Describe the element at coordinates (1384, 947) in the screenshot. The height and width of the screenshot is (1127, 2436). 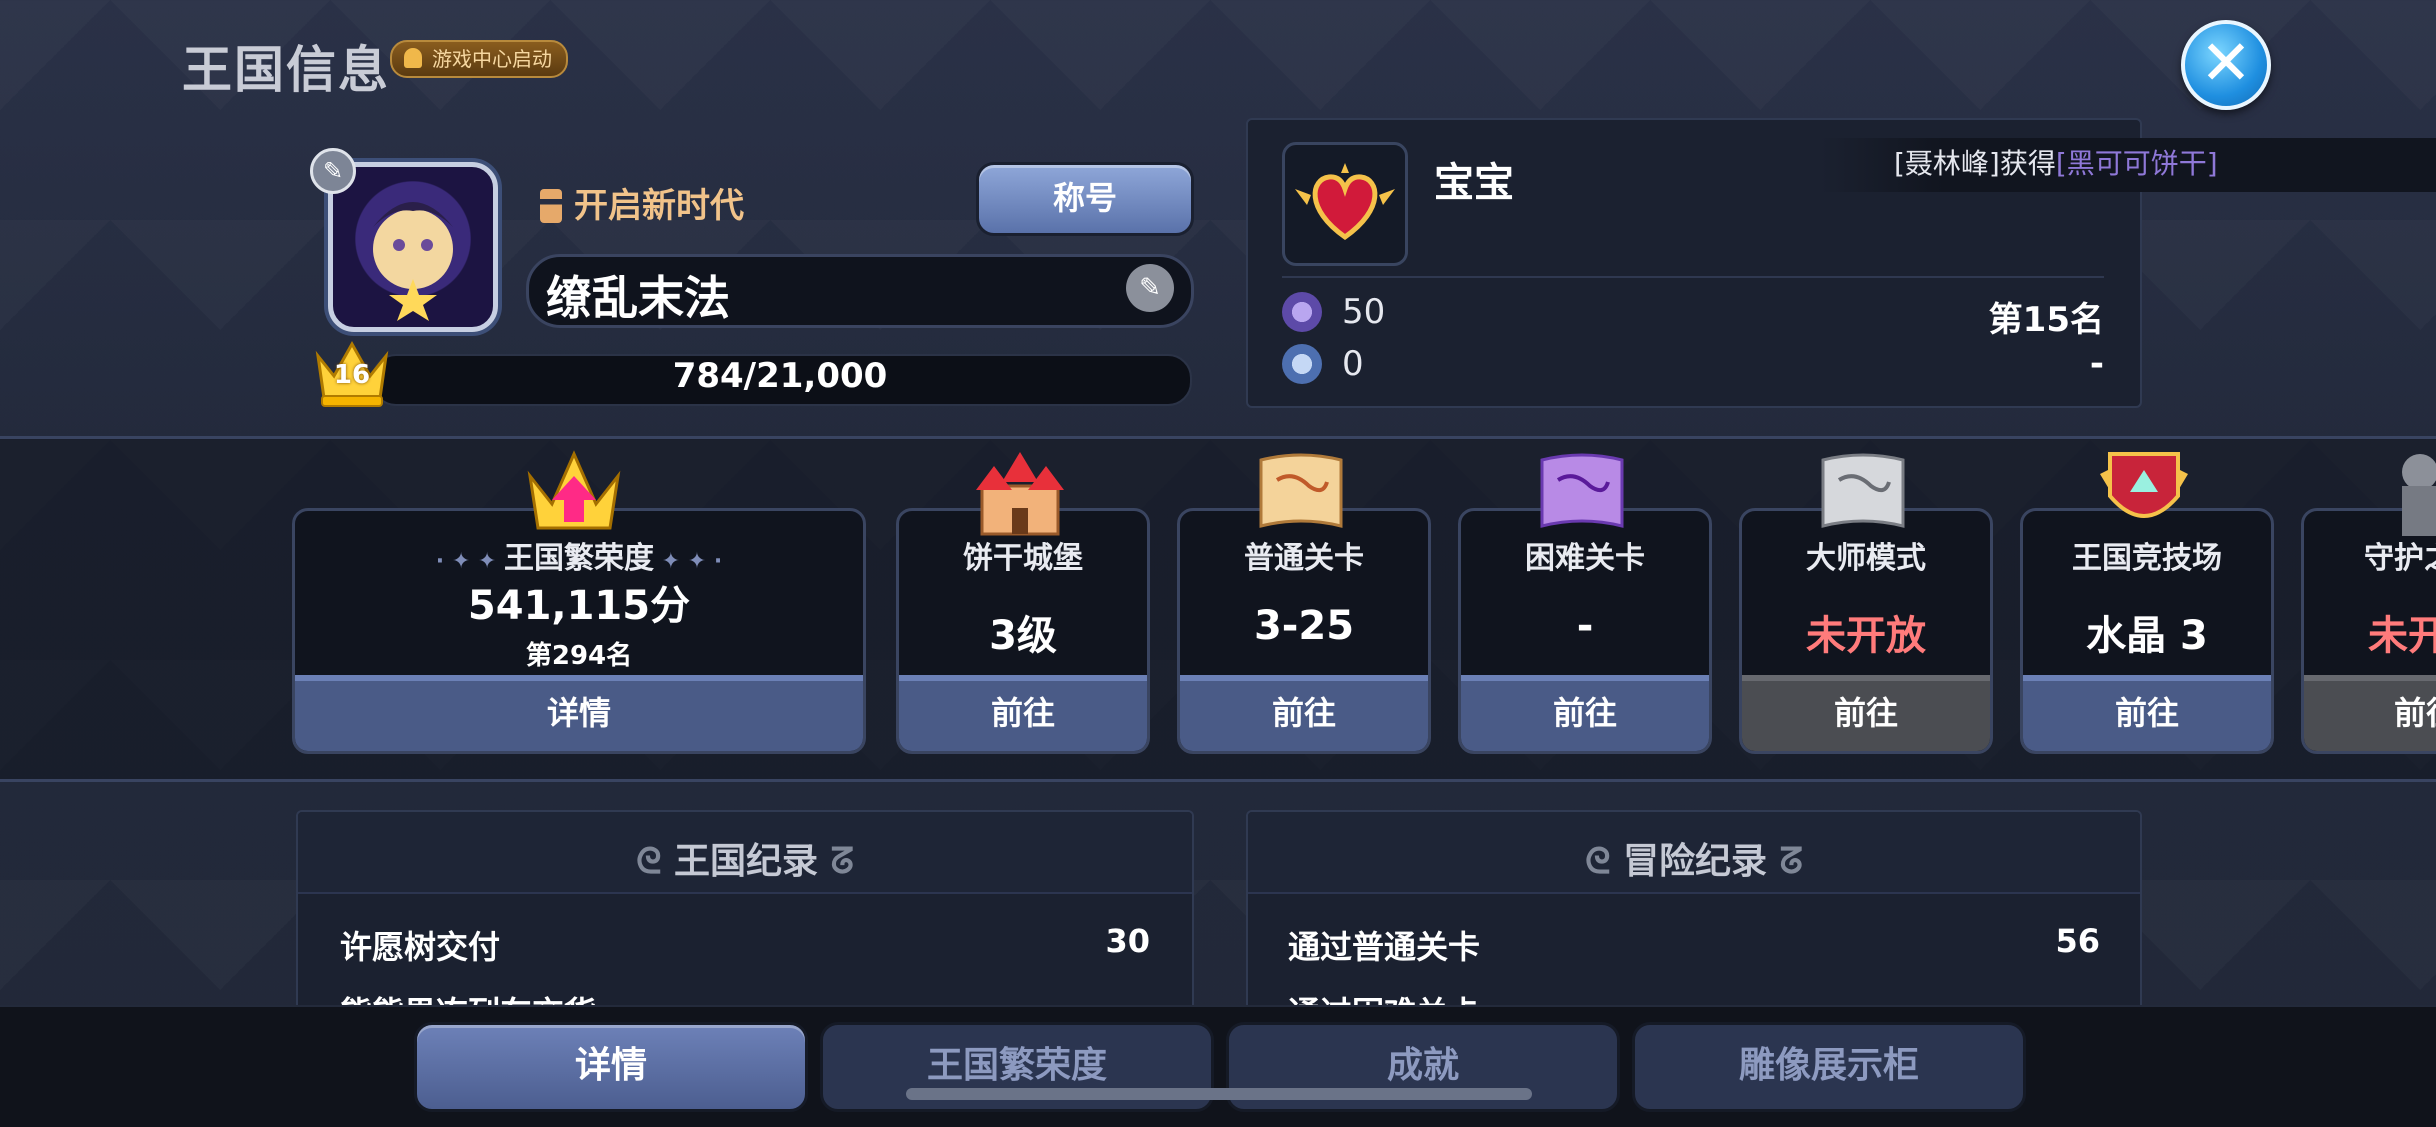
I see `record-label: 通过普通关卡` at that location.